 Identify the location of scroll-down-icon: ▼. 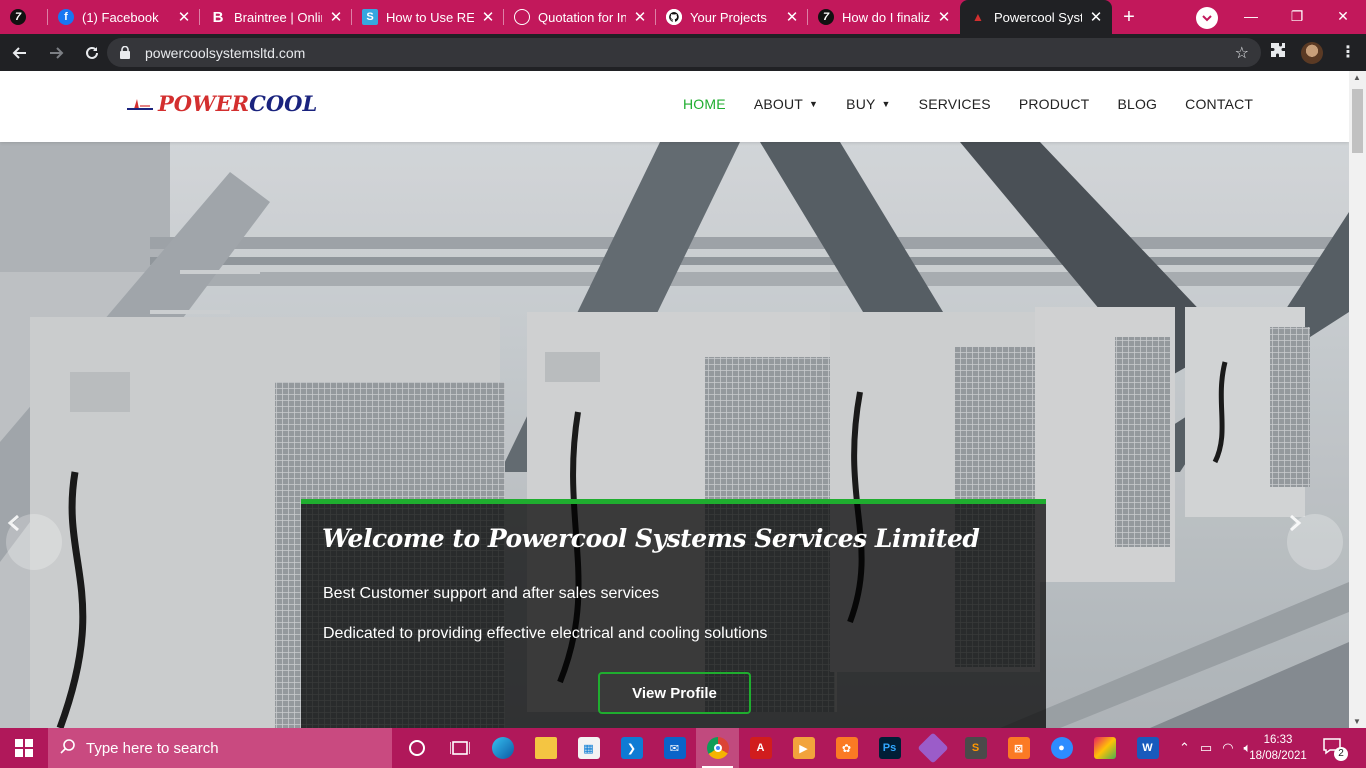
(1357, 721).